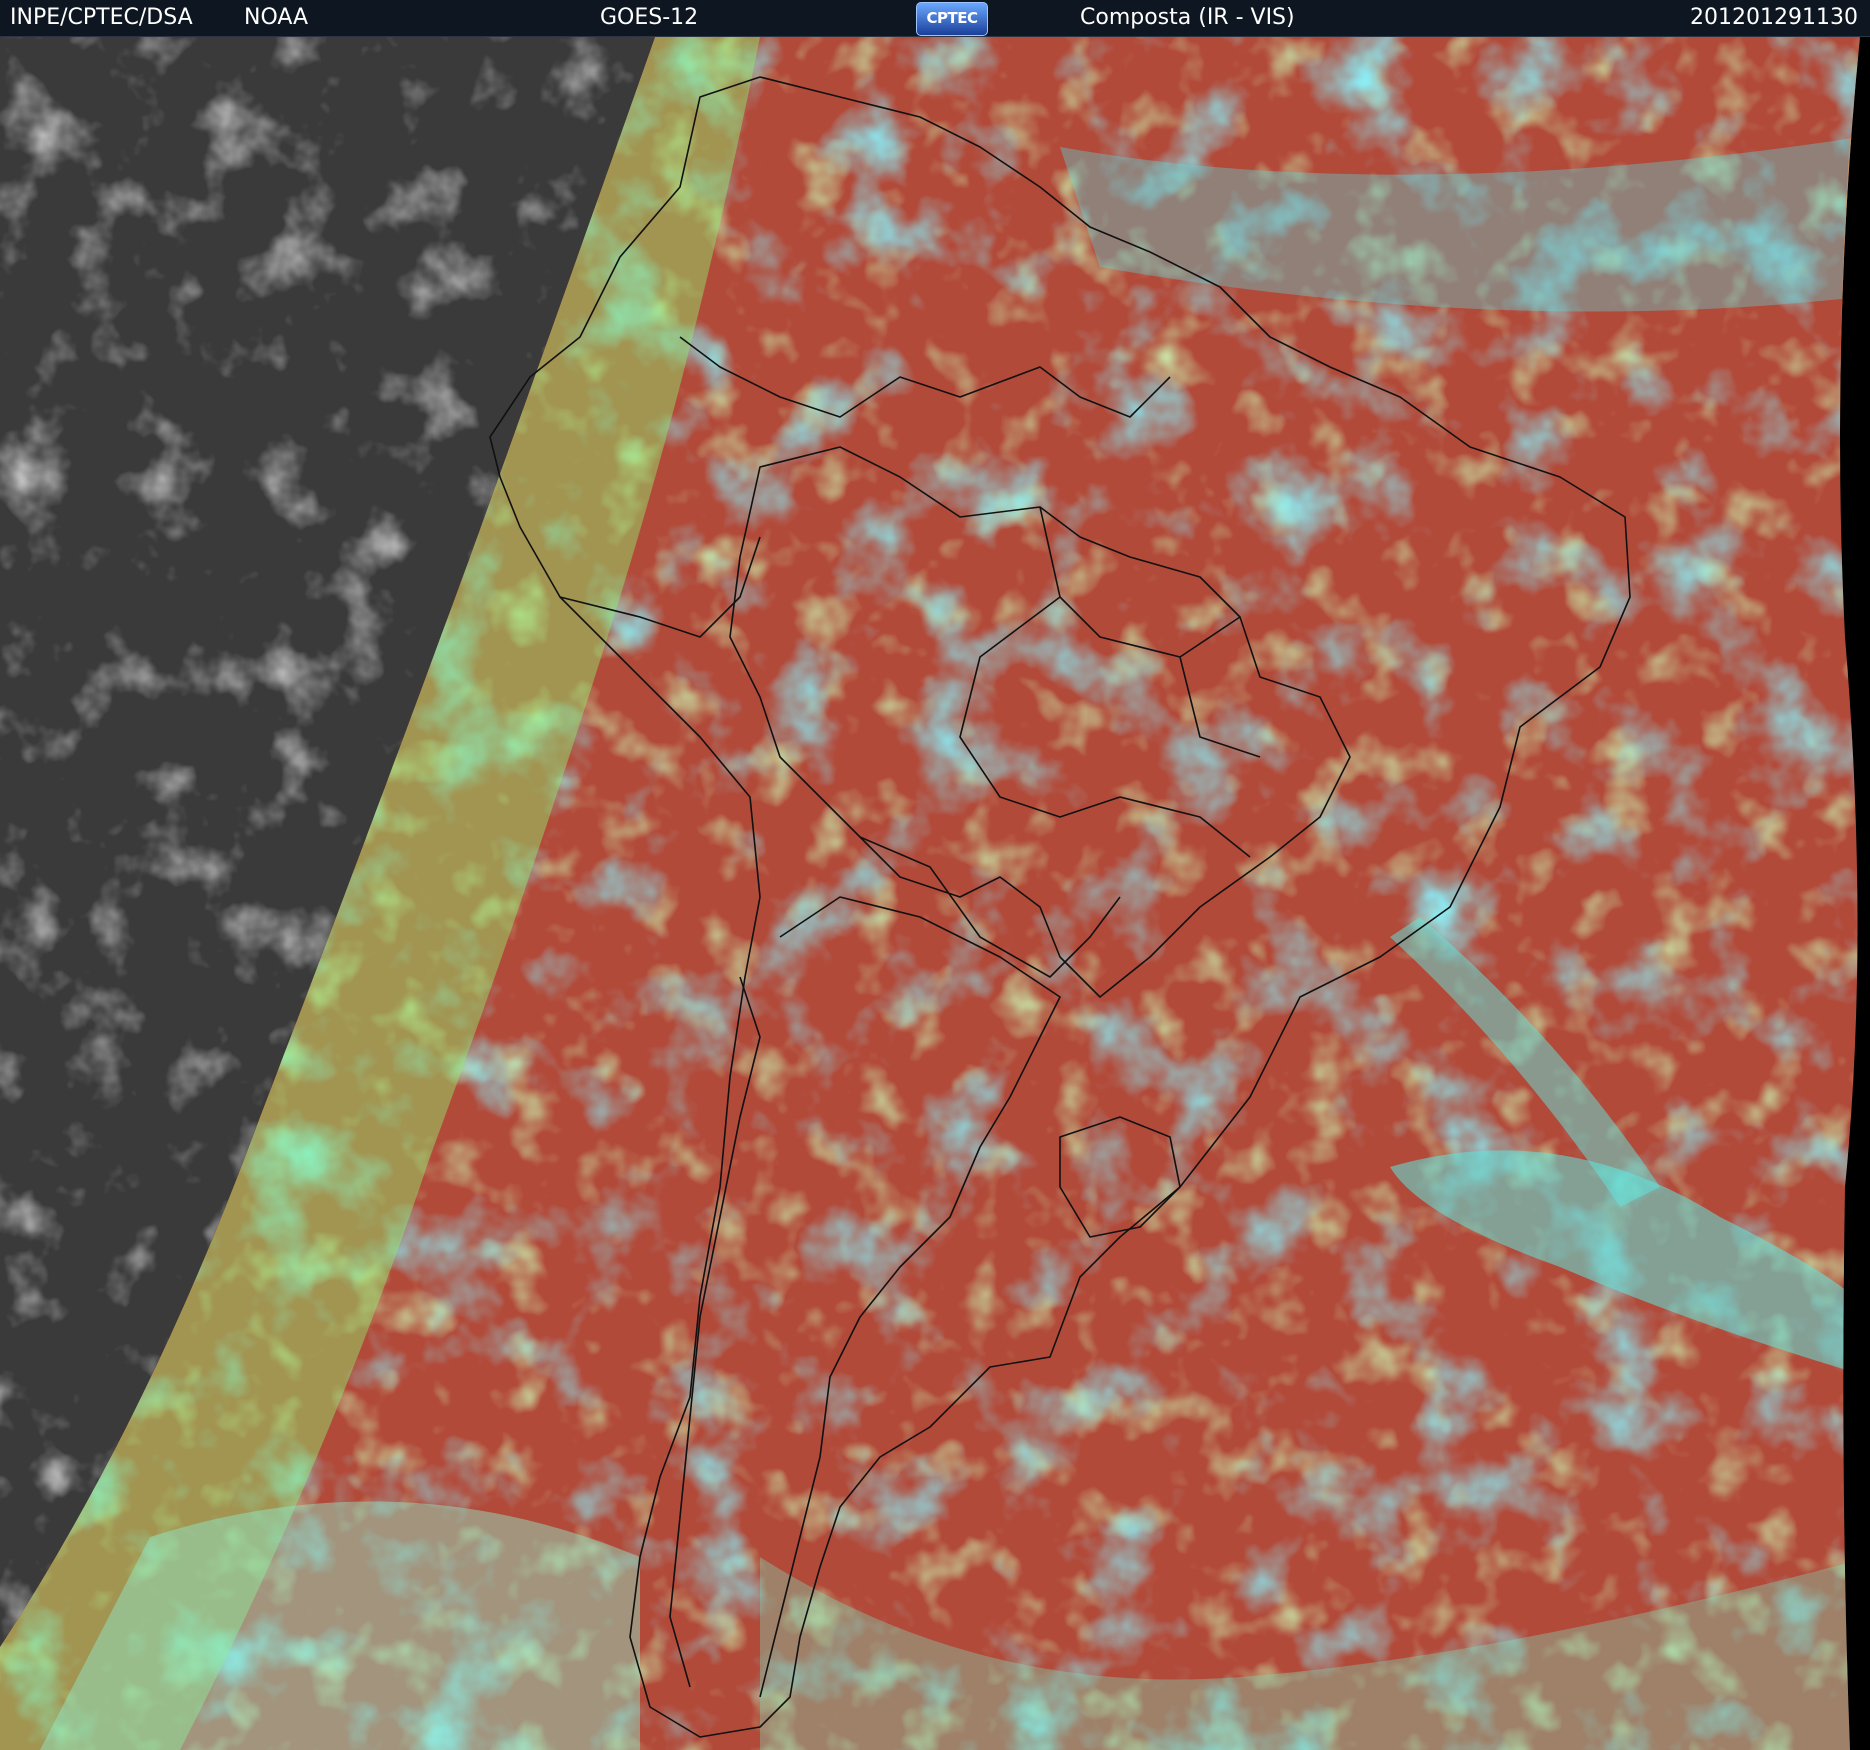 This screenshot has height=1750, width=1870. I want to click on satellite-label: GOES-12, so click(649, 17).